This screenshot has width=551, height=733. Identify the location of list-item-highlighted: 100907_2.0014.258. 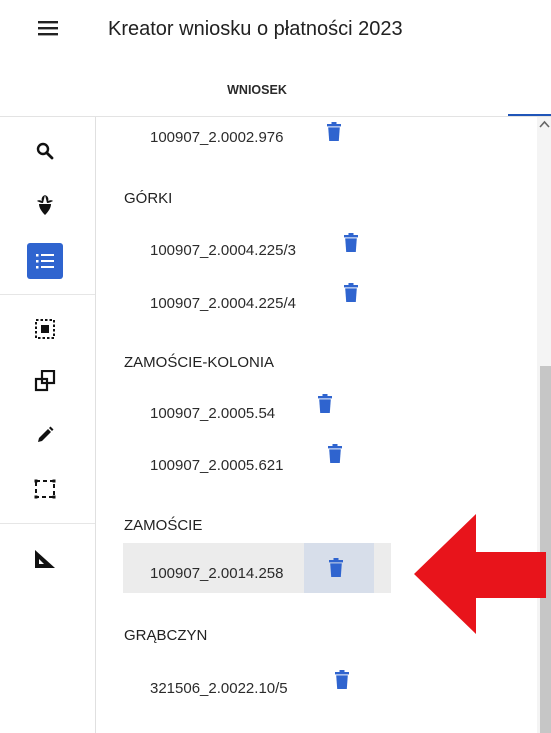
(257, 568).